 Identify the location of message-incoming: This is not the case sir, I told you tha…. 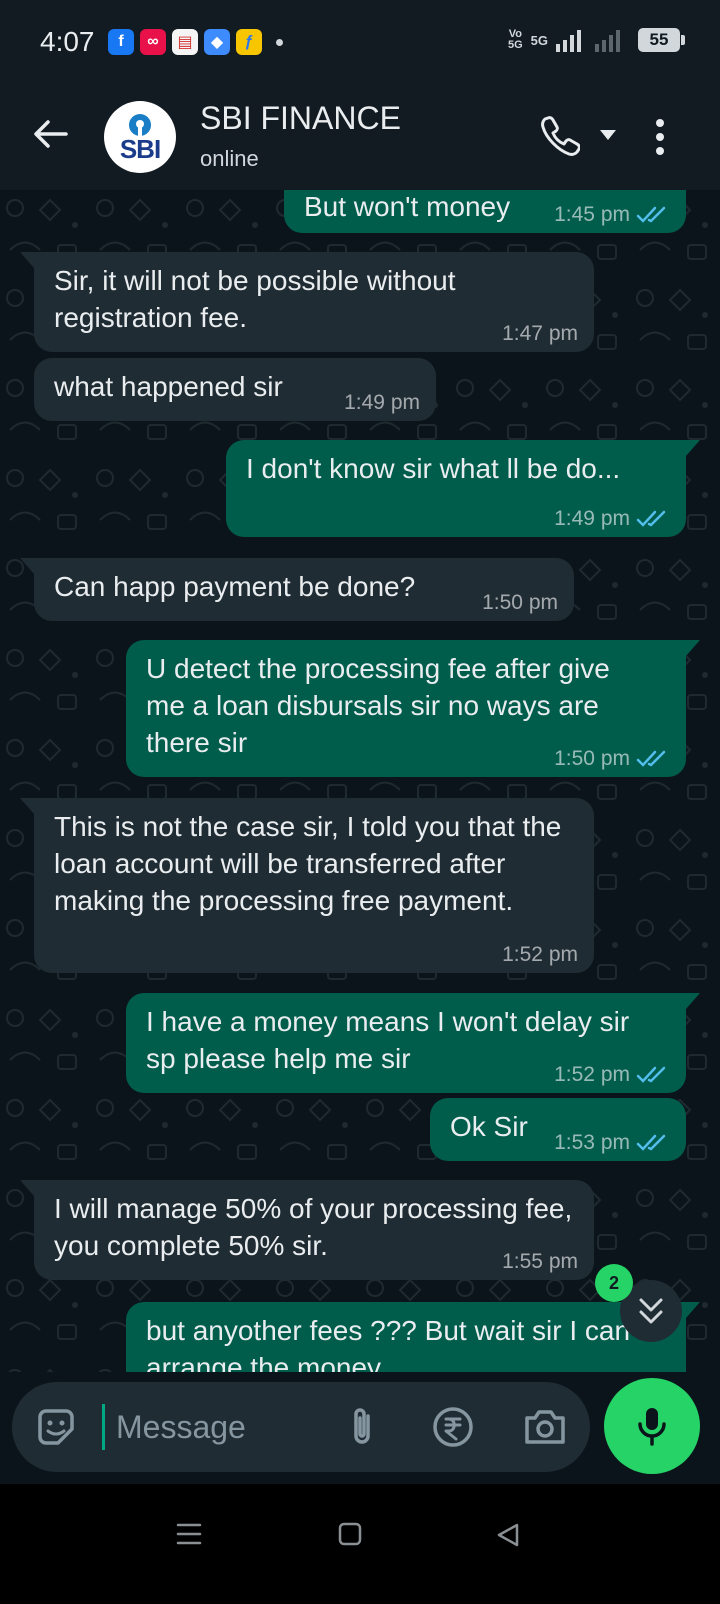
(307, 885).